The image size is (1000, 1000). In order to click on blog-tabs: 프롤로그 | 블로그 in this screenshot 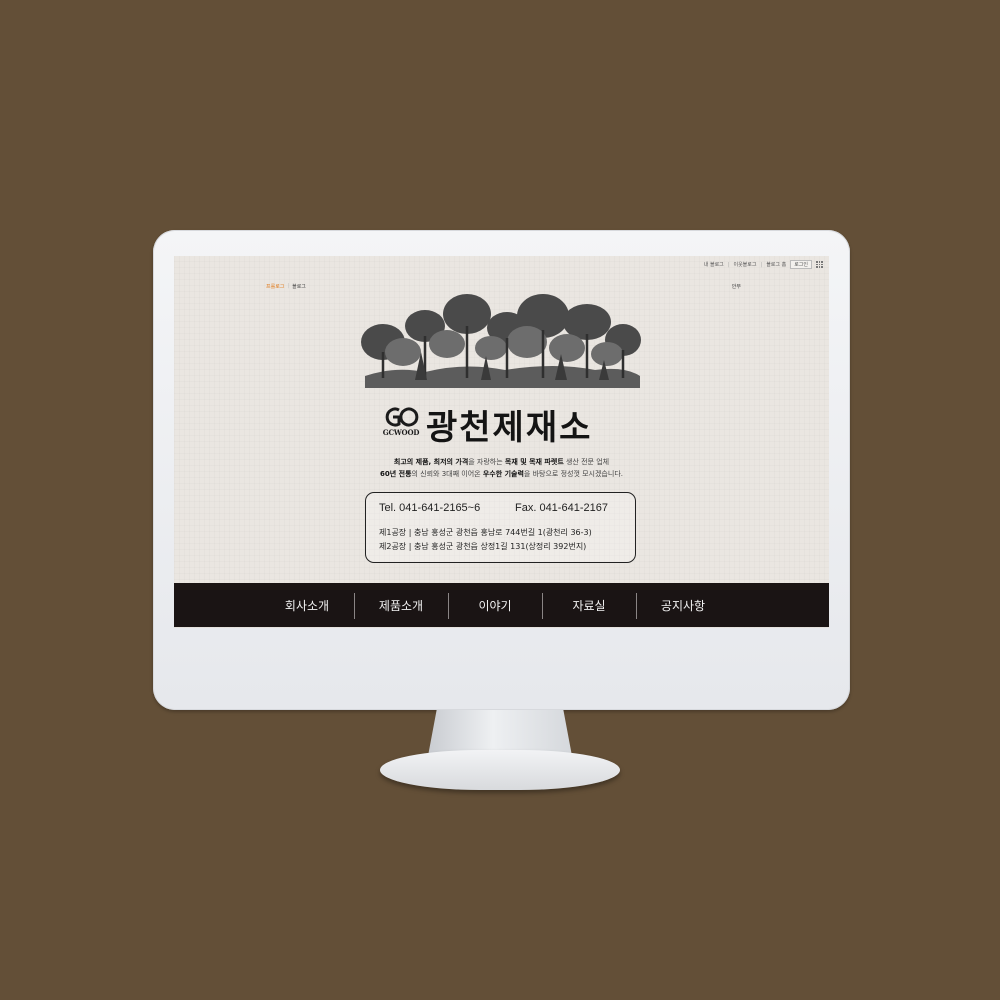, I will do `click(286, 286)`.